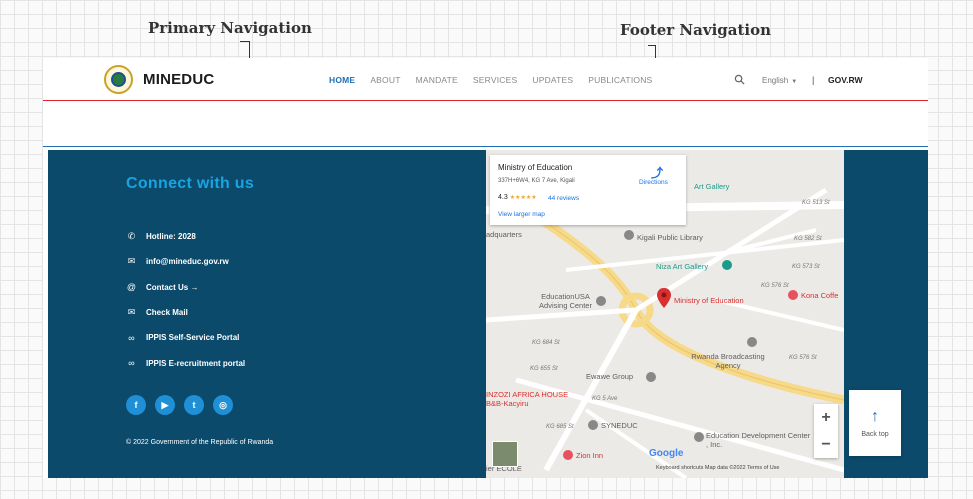 The height and width of the screenshot is (499, 973). I want to click on map-label: SYNEDUC, so click(619, 425).